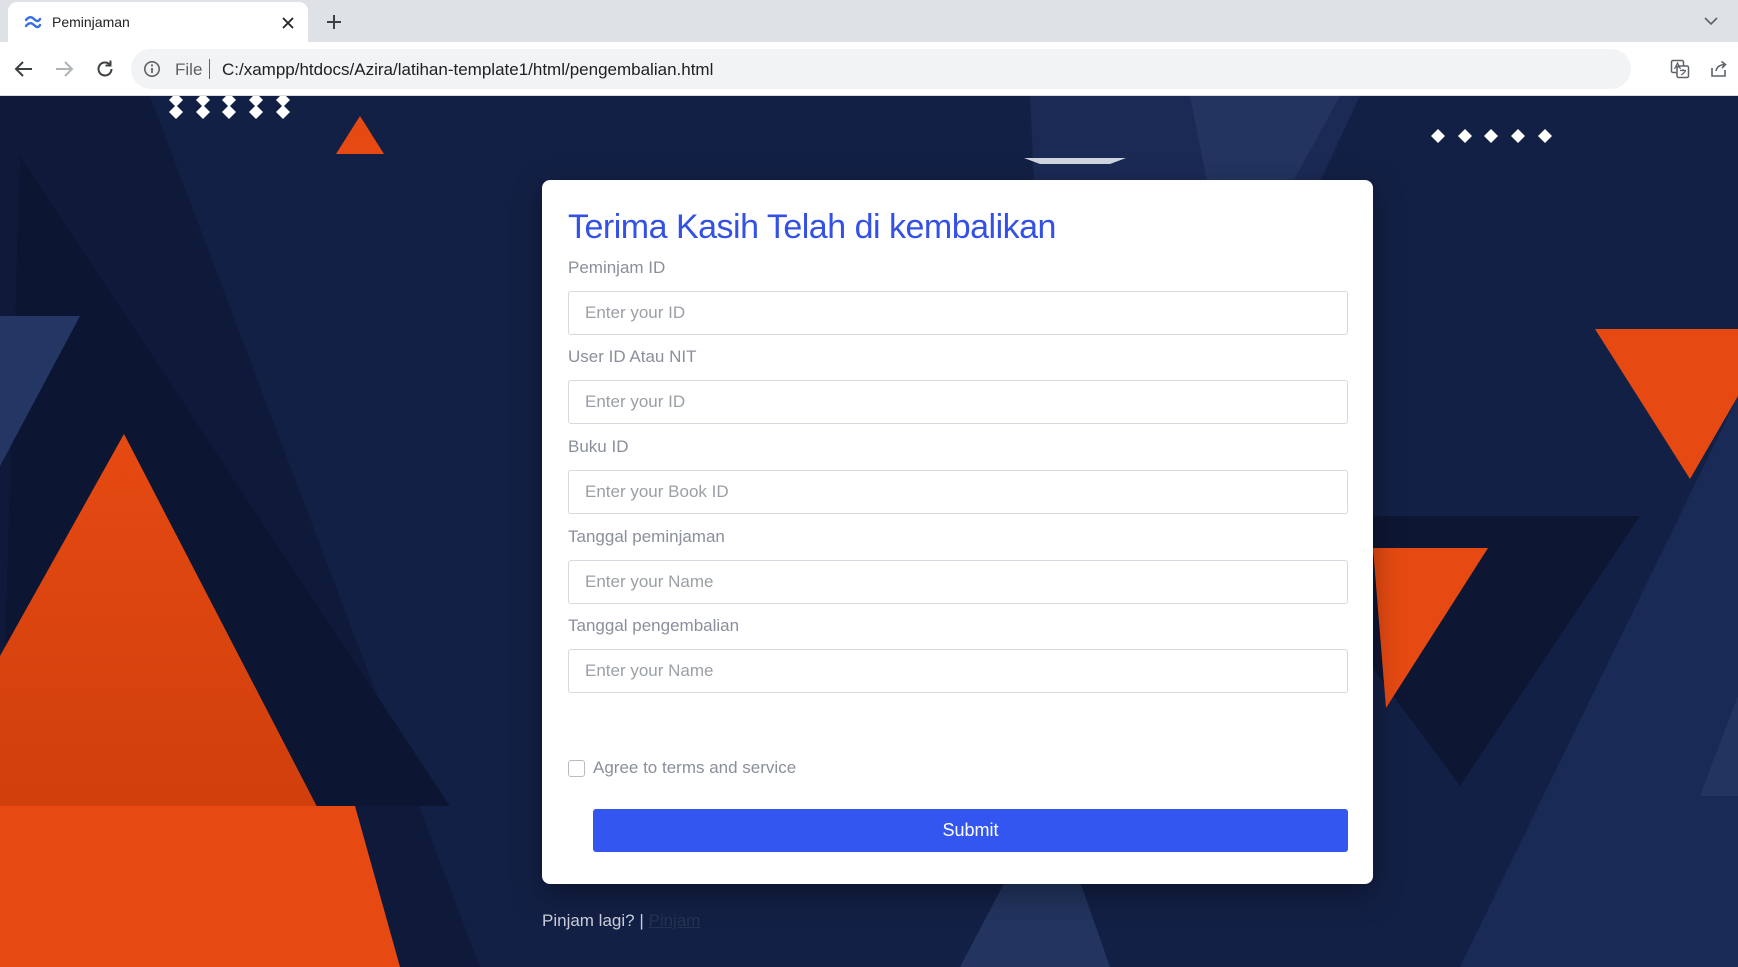  Describe the element at coordinates (288, 23) in the screenshot. I see `tab-close-icon` at that location.